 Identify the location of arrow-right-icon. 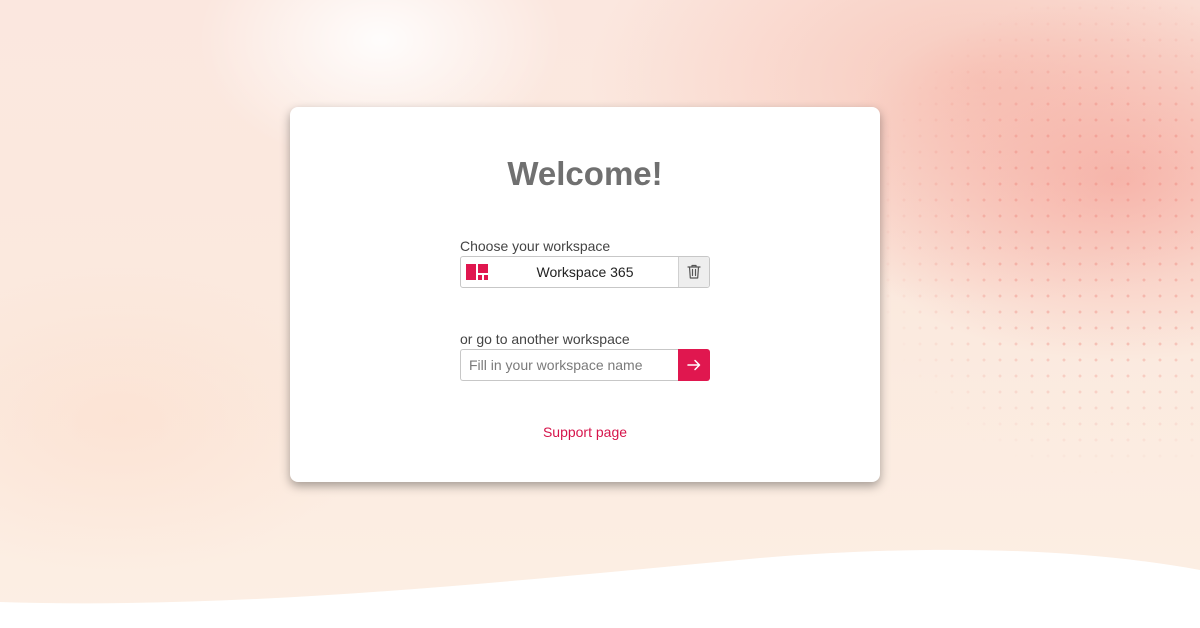
(694, 365).